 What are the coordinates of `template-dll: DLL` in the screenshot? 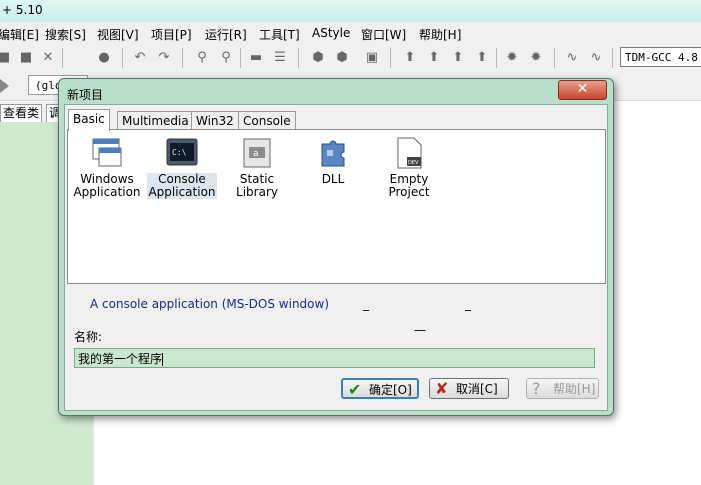 It's located at (333, 161).